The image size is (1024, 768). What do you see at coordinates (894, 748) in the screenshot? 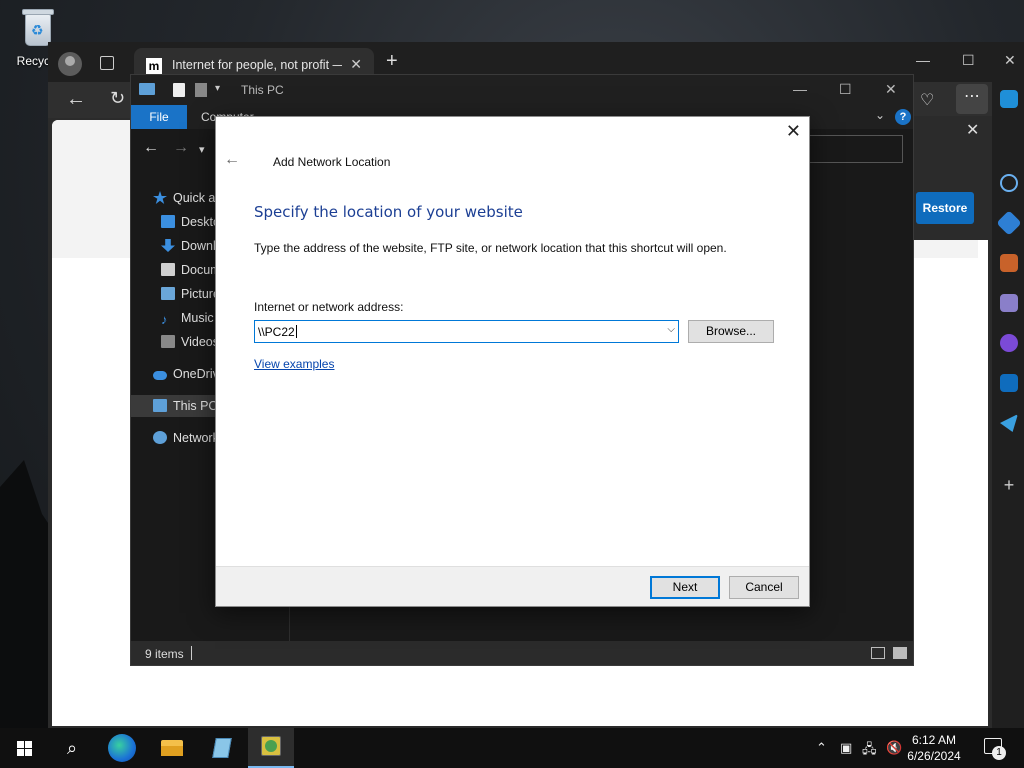
I see `volume-muted-icon: 🔇` at bounding box center [894, 748].